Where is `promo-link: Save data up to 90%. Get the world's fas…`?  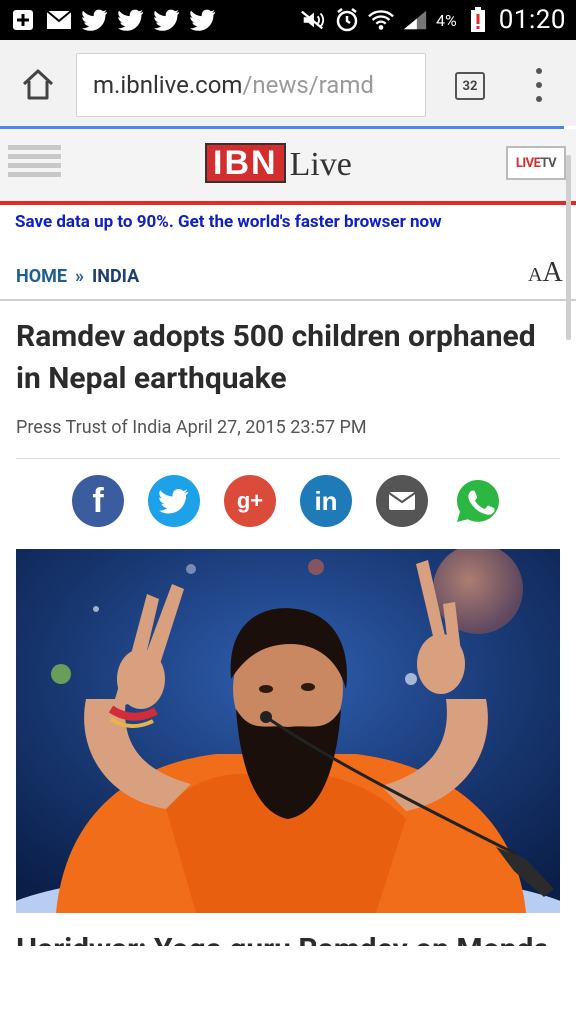 promo-link: Save data up to 90%. Get the world's fas… is located at coordinates (228, 222).